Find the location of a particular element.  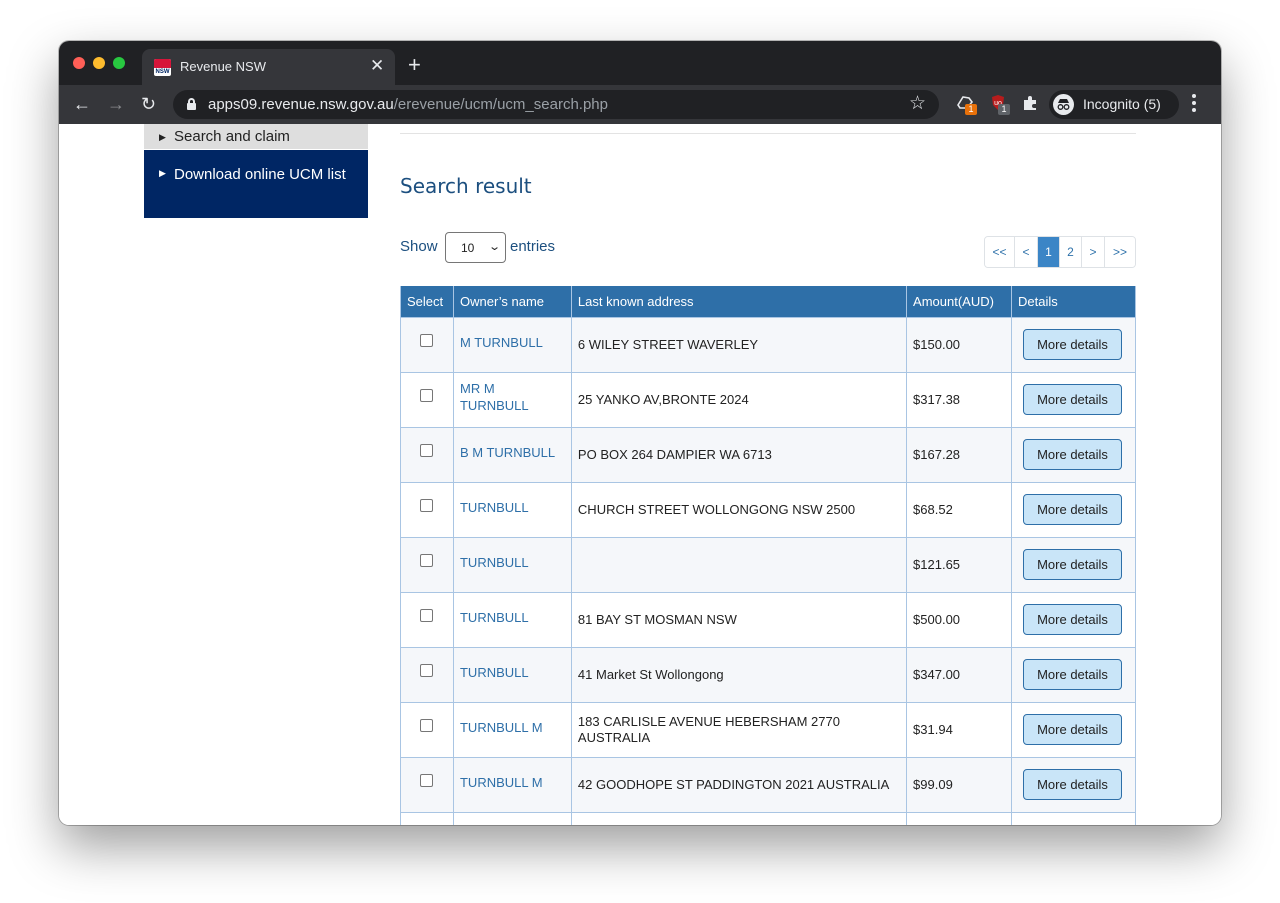

revenue-nsw-favicon-icon: NSW is located at coordinates (162, 67).